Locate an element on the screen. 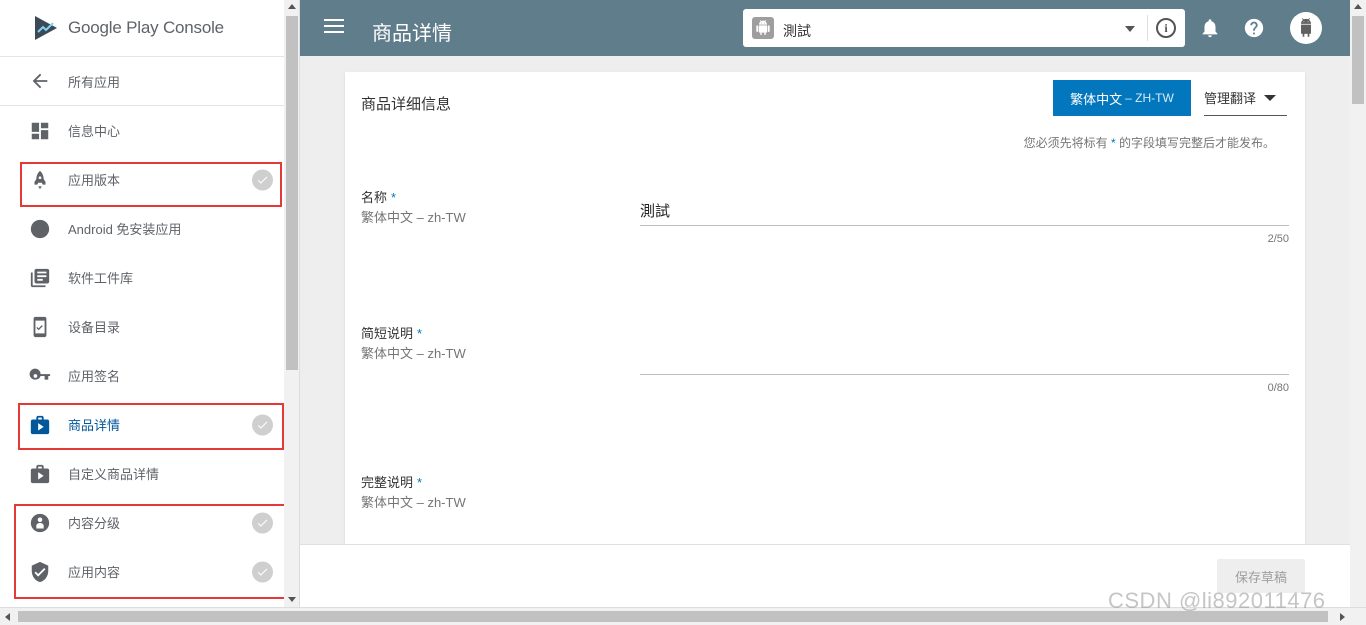 The image size is (1366, 625). sidebar-item-label: Android 免安装应用 is located at coordinates (125, 229).